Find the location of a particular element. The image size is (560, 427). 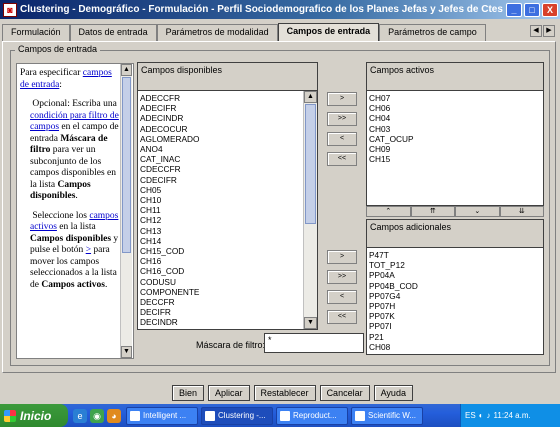

active-field-item: CH09 is located at coordinates (391, 149).